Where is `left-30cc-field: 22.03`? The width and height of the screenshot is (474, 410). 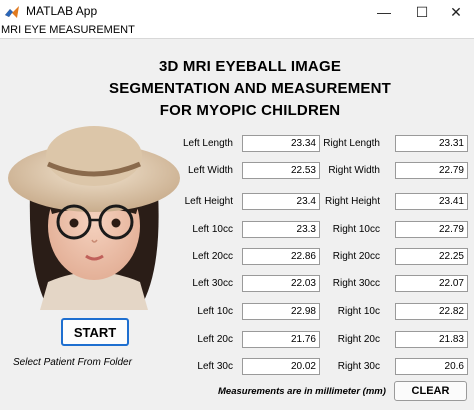 left-30cc-field: 22.03 is located at coordinates (281, 283).